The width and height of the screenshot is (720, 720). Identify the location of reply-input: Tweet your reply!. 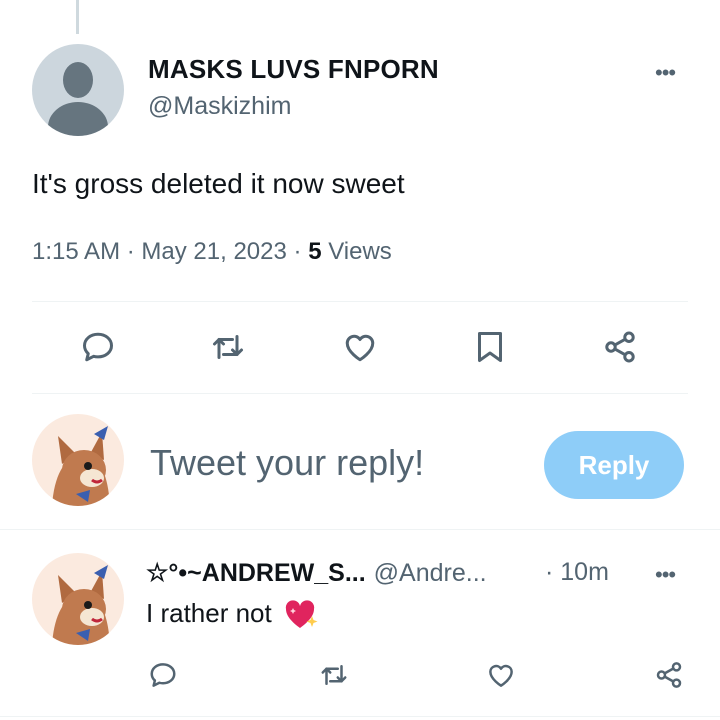
(287, 463).